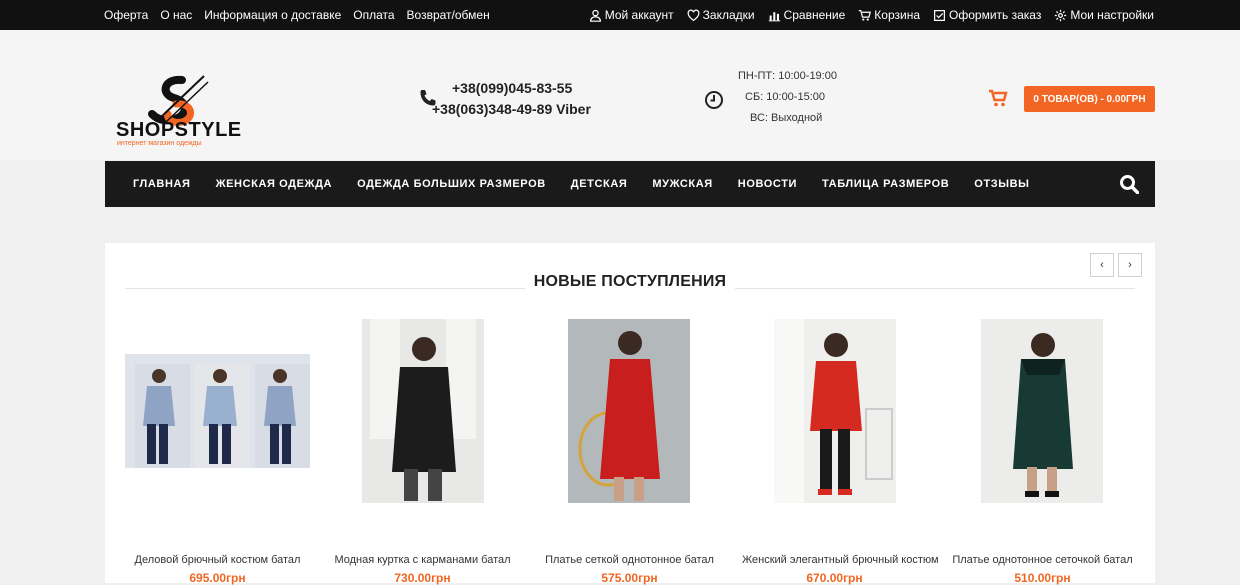  I want to click on user-icon, so click(595, 15).